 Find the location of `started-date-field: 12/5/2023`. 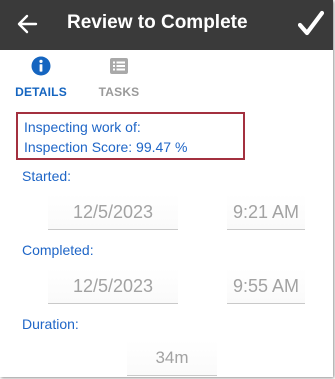

started-date-field: 12/5/2023 is located at coordinates (113, 212).